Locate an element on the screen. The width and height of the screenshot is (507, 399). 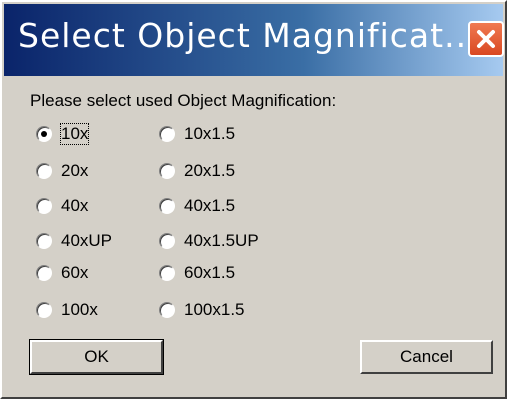
radio-option-10x: 10x is located at coordinates (63, 134).